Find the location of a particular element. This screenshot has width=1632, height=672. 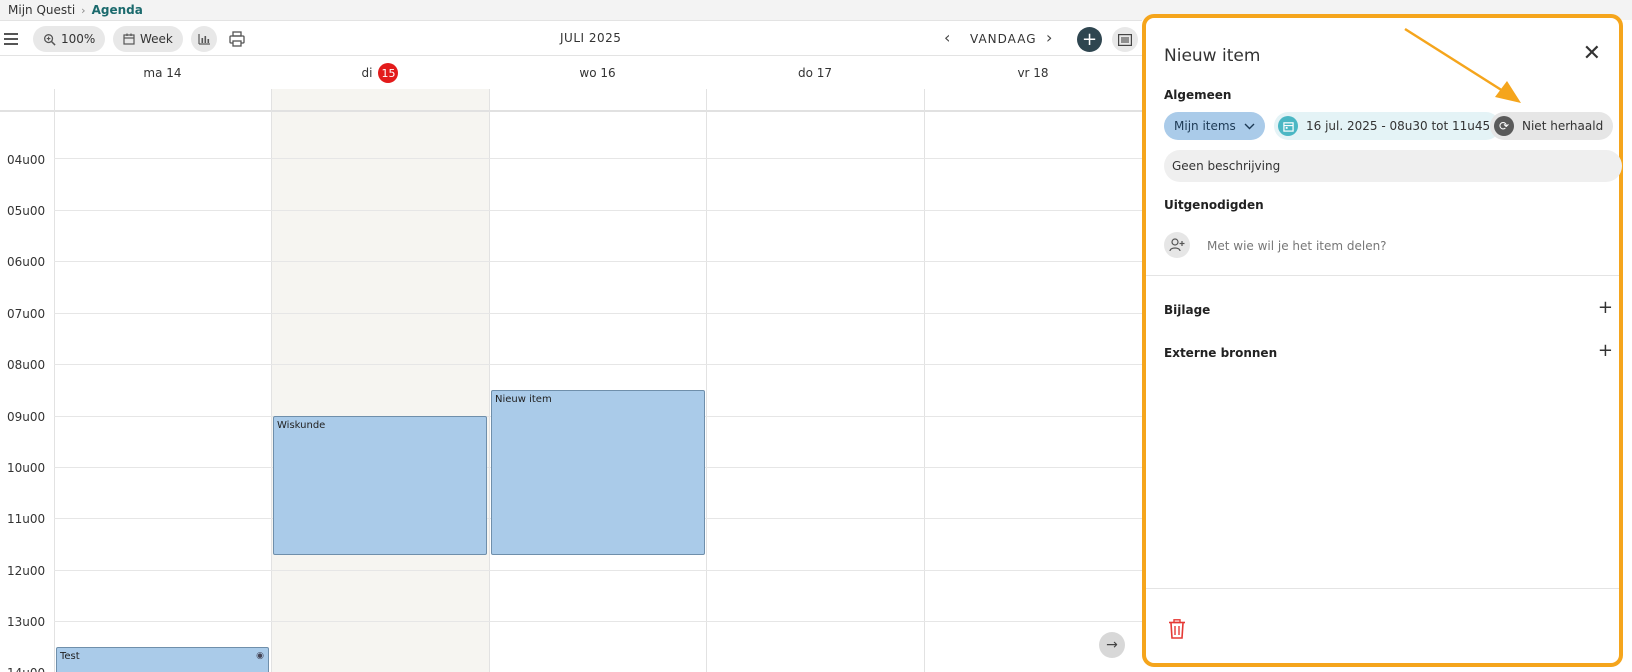

day-header-tue: di 15 is located at coordinates (380, 73).